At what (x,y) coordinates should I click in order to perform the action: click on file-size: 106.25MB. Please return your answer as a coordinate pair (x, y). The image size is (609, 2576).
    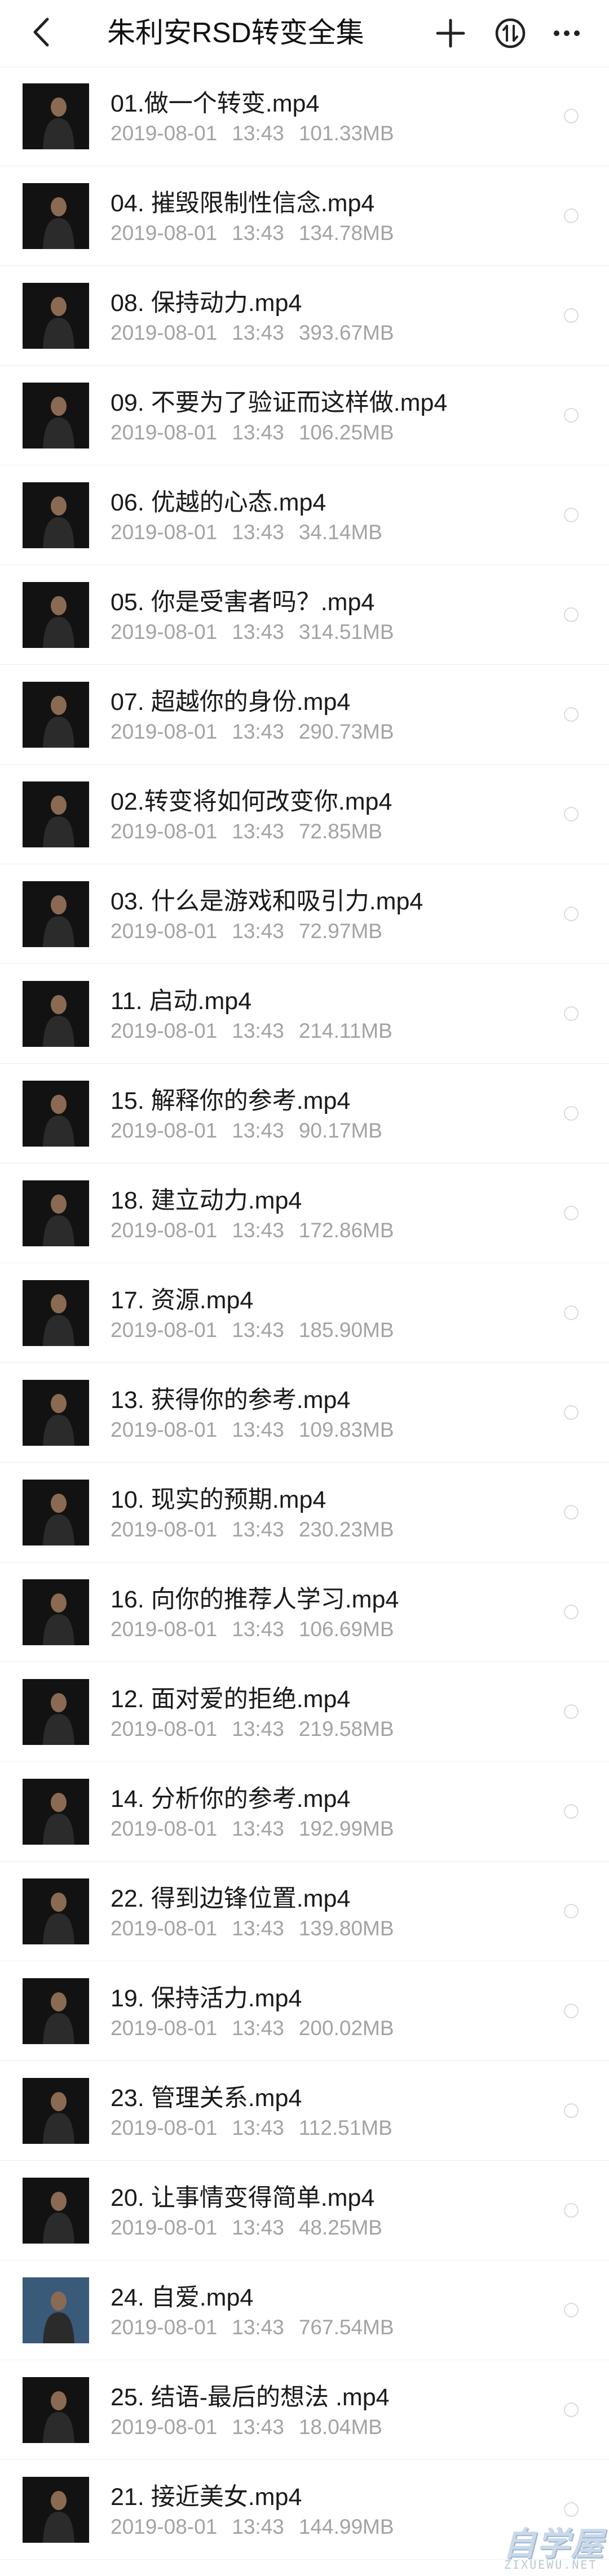
    Looking at the image, I should click on (346, 432).